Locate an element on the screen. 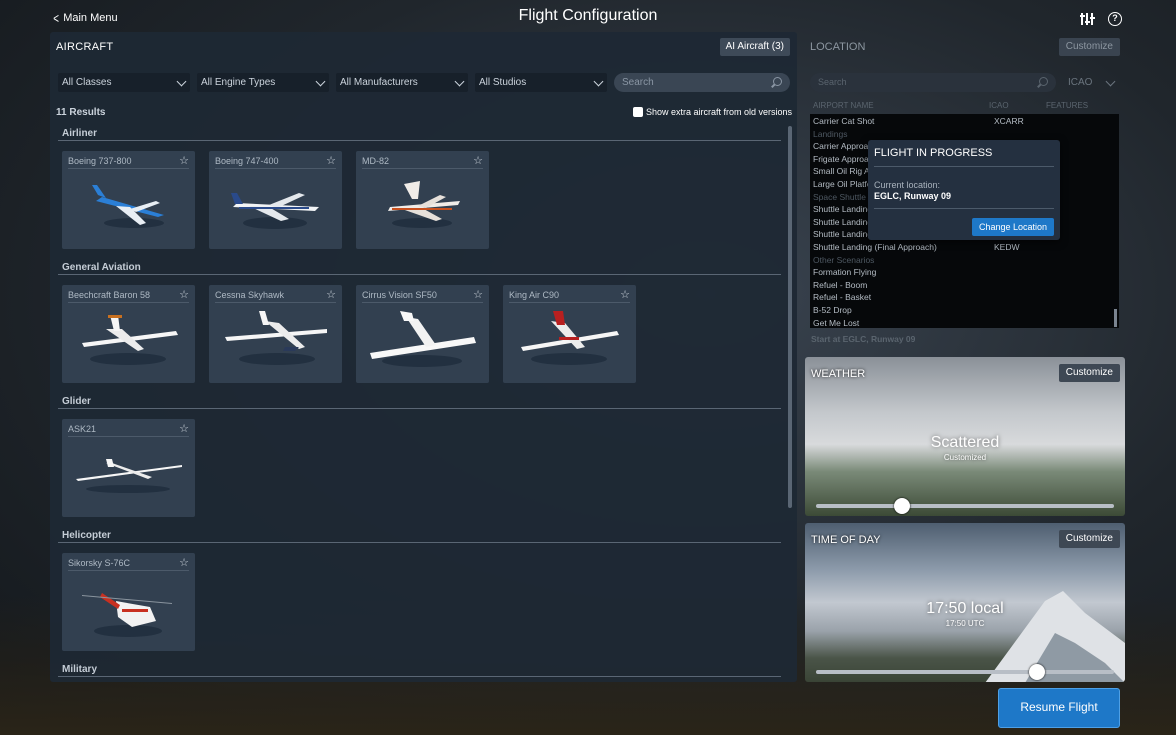 The width and height of the screenshot is (1176, 735). column-icao: ICAO is located at coordinates (999, 105).